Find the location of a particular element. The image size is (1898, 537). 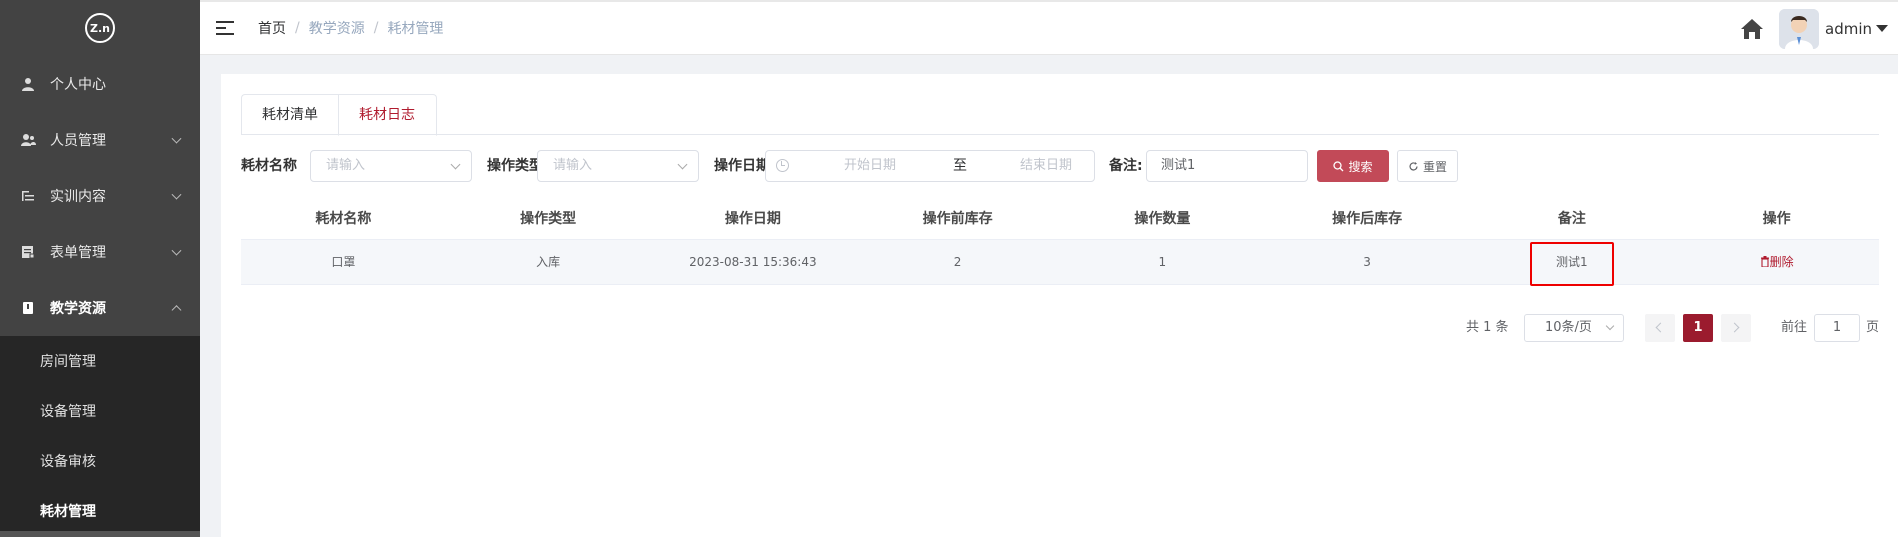

name-select: 请输入 is located at coordinates (391, 166).